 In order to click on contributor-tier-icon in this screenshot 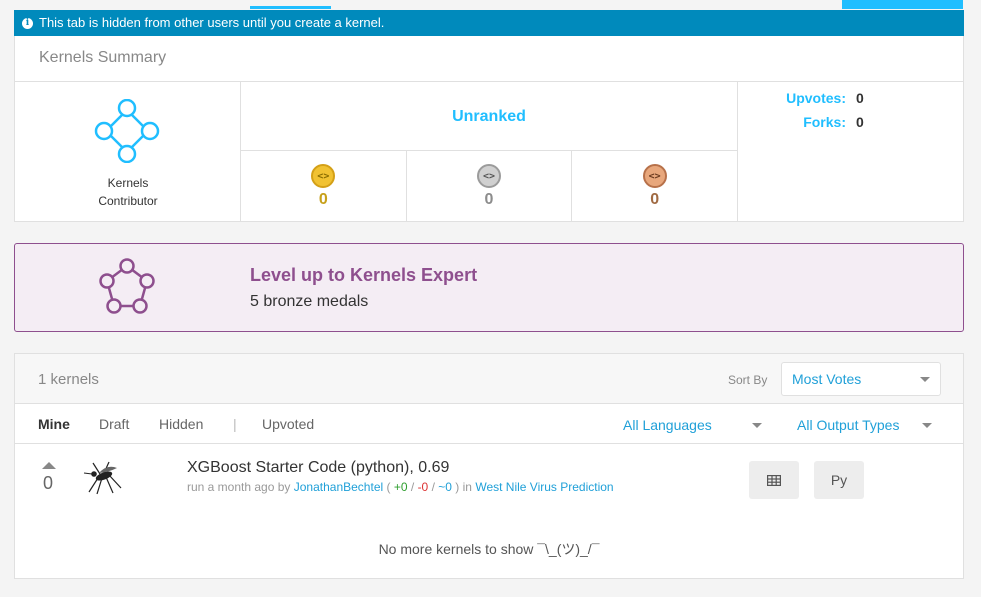, I will do `click(127, 131)`.